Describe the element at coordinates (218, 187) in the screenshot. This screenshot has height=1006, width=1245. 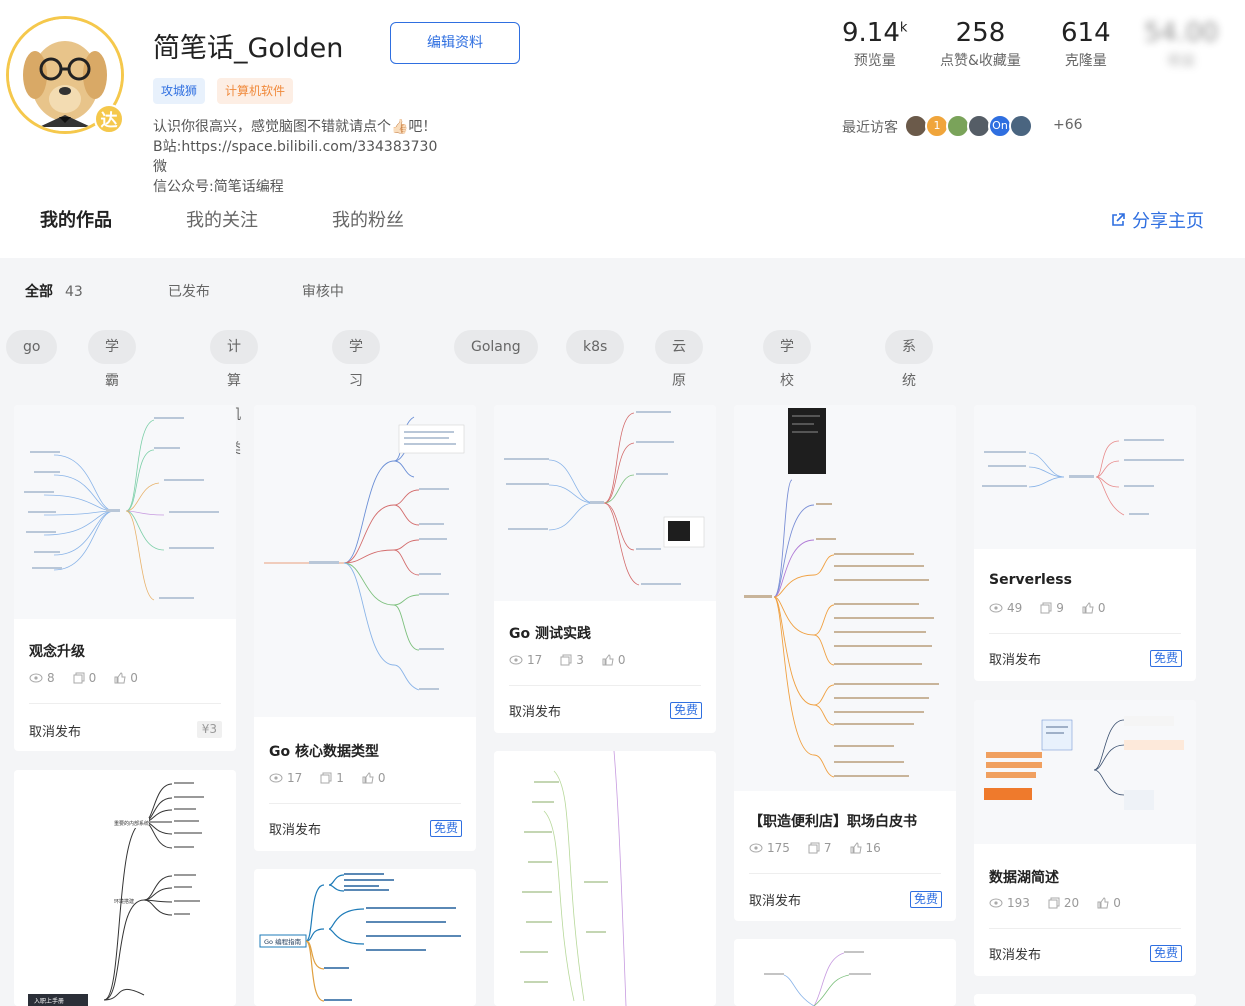
I see `bio-line: 信公众号:简笔话编程` at that location.